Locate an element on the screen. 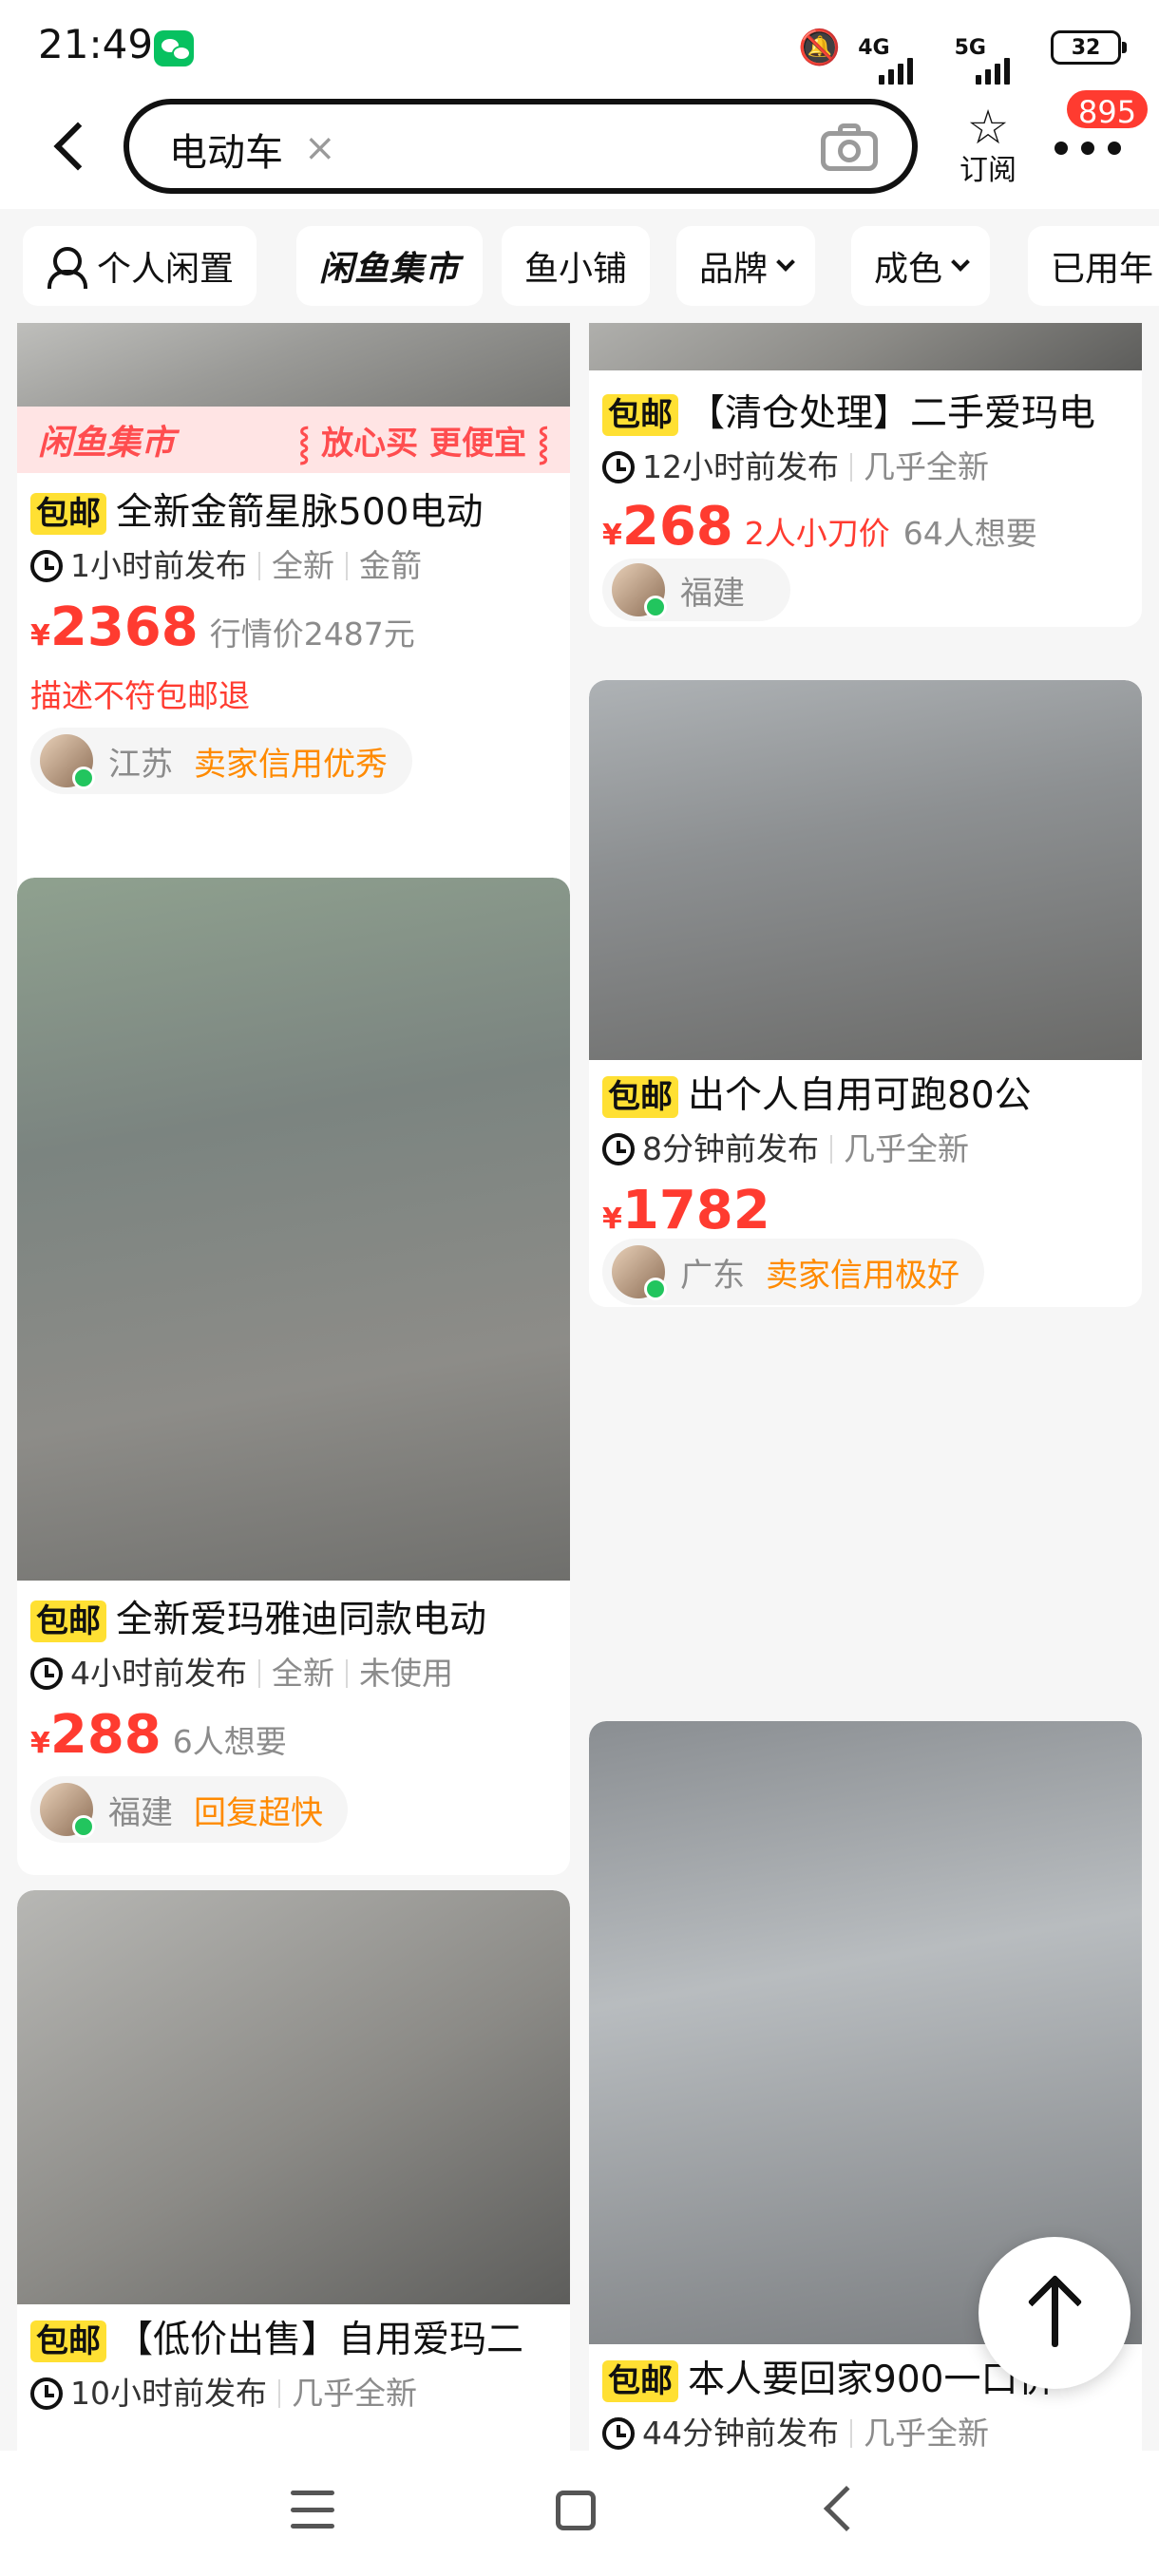 The width and height of the screenshot is (1159, 2576). seller-credit: 卖家信用优秀 is located at coordinates (291, 764).